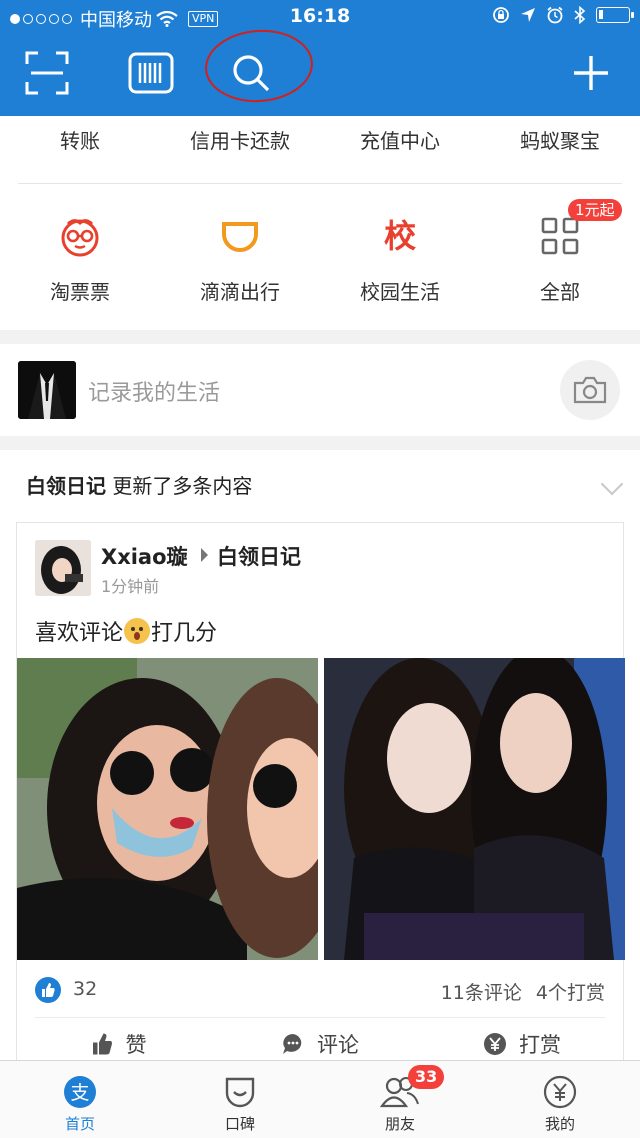  What do you see at coordinates (184, 633) in the screenshot?
I see `post-text-end: 打几分` at bounding box center [184, 633].